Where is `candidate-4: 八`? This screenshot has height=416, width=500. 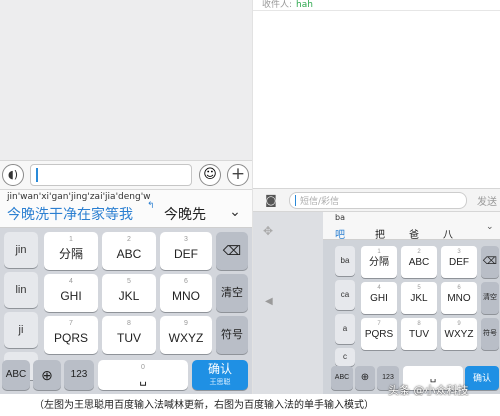 candidate-4: 八 is located at coordinates (448, 233).